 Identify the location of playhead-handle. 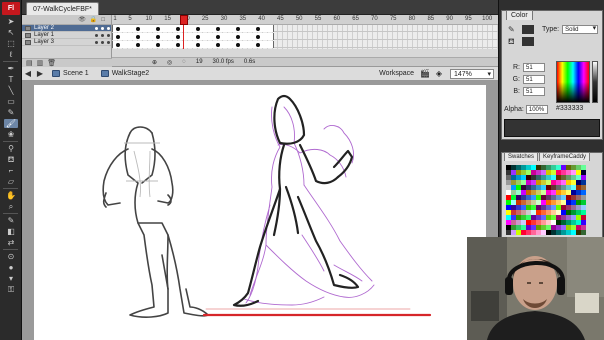
(184, 20).